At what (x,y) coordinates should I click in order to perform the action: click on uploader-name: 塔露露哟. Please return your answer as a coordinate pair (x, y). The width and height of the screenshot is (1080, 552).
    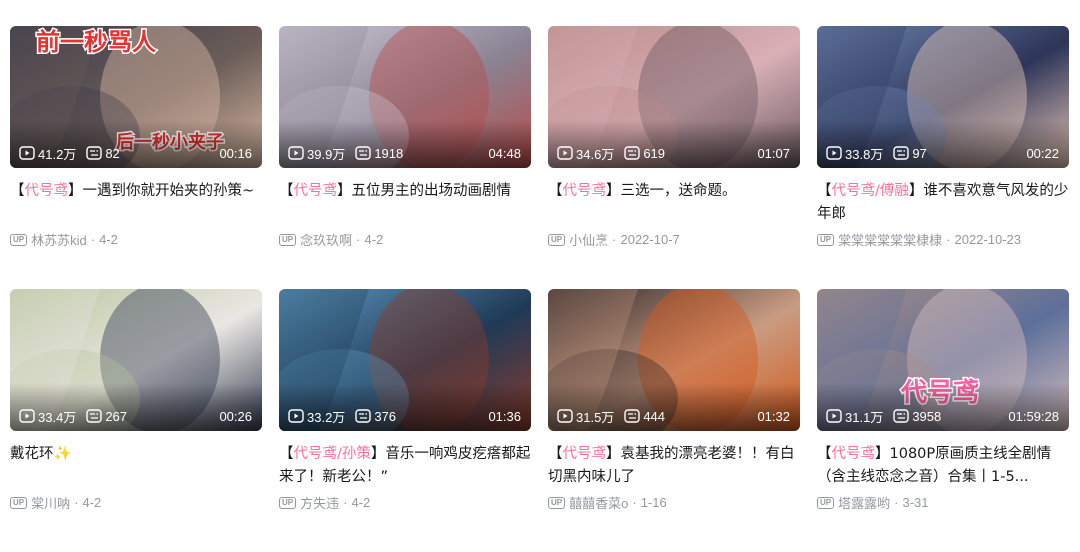
    Looking at the image, I should click on (864, 502).